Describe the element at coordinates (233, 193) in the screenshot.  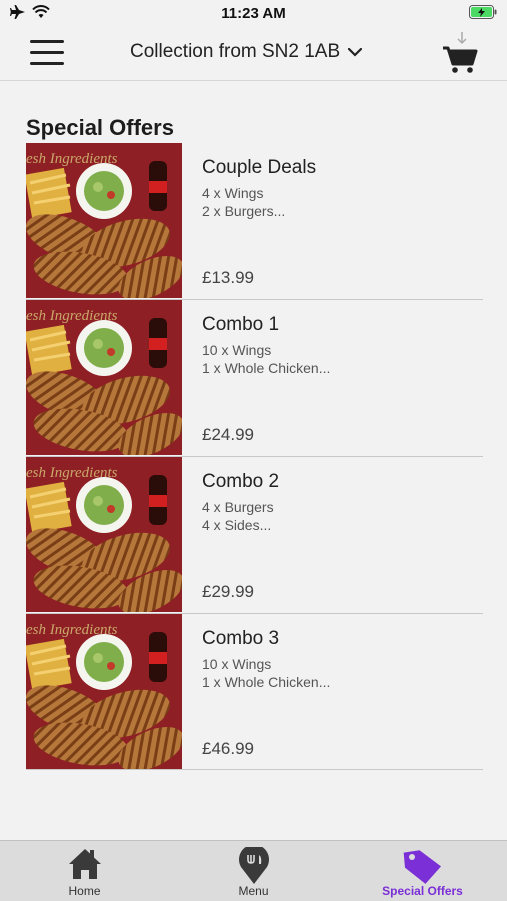
I see `offer-description-line: 4 x Wings` at that location.